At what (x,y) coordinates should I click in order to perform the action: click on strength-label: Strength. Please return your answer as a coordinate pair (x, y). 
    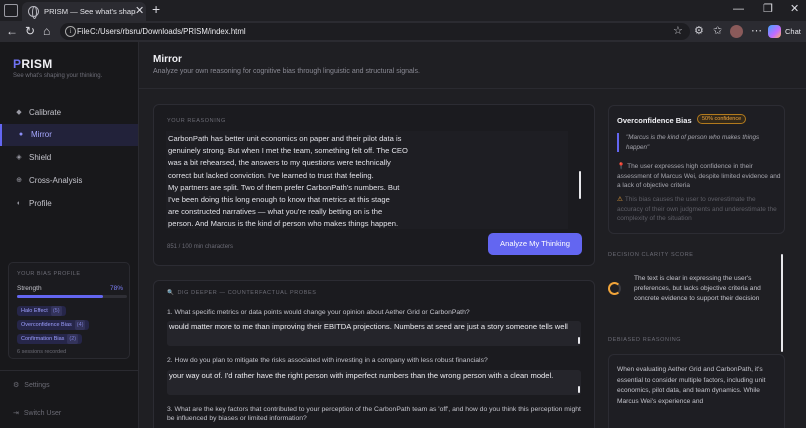
    Looking at the image, I should click on (29, 288).